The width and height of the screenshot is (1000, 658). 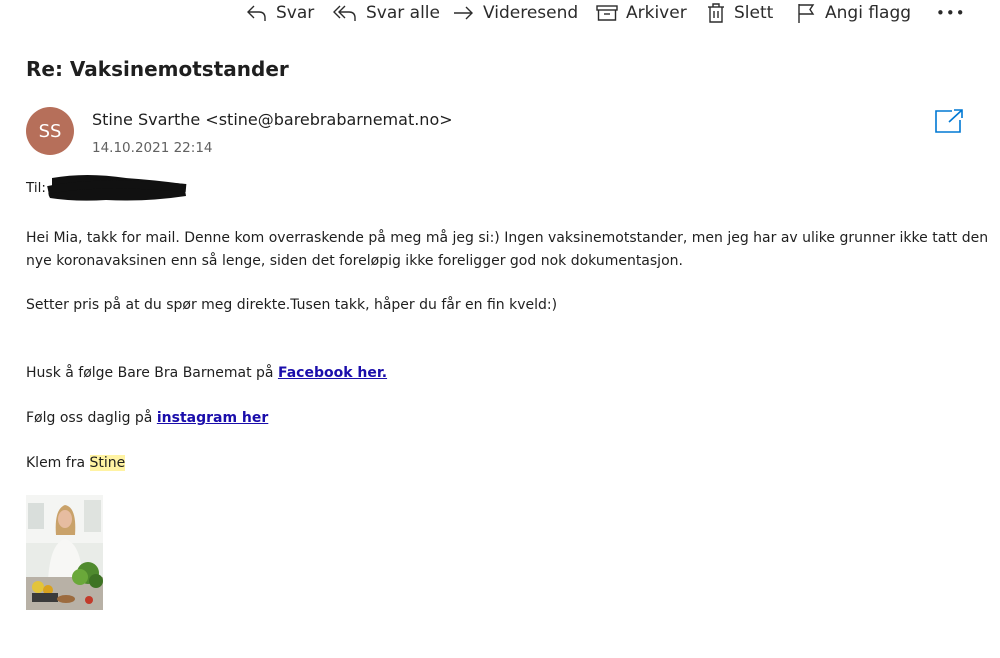 I want to click on delete-button: Slett, so click(x=739, y=13).